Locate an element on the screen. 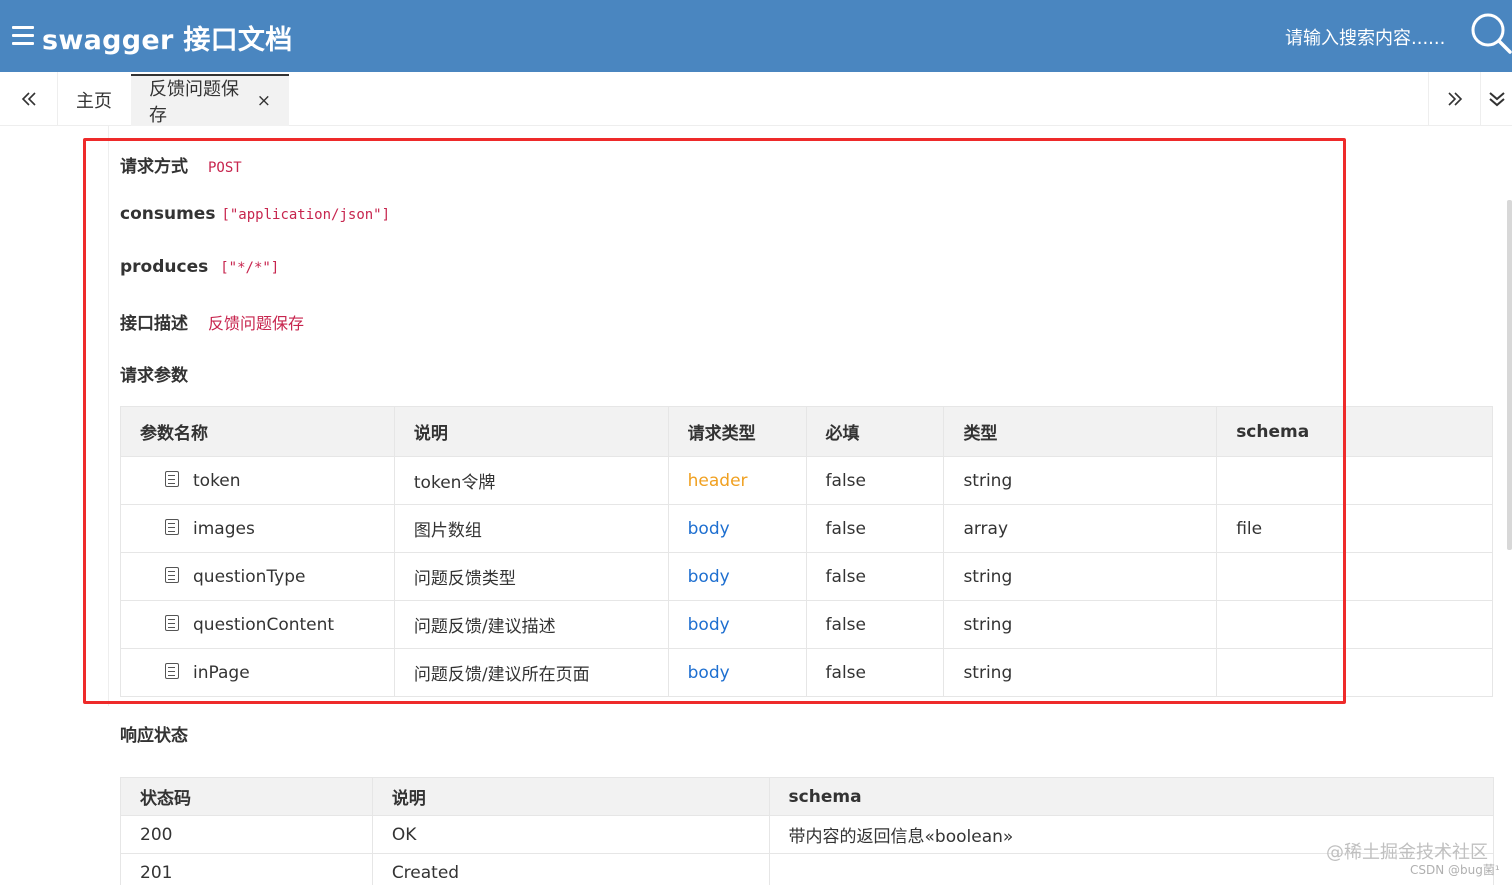 Image resolution: width=1512 pixels, height=885 pixels. response-code: 200 is located at coordinates (246, 834).